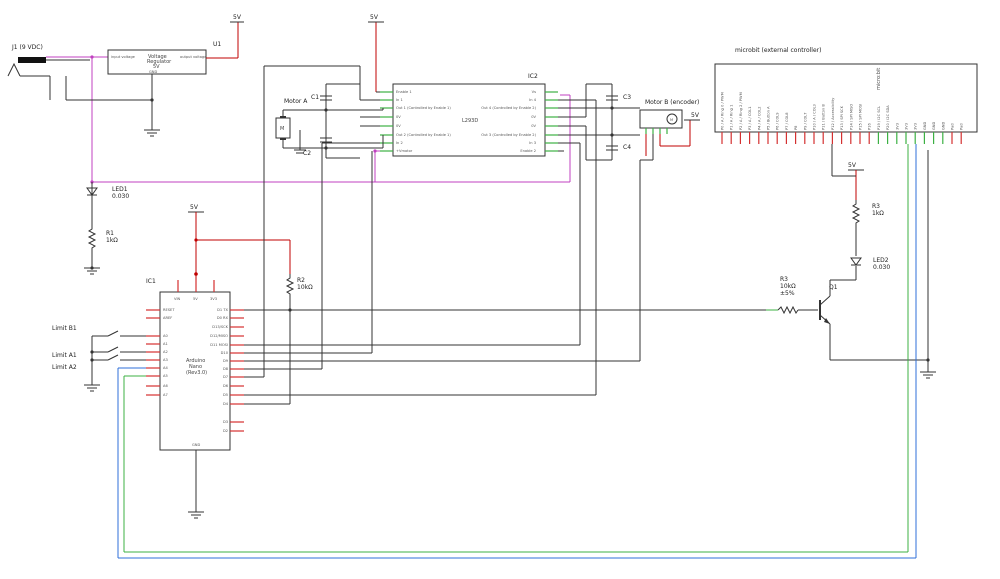  Describe the element at coordinates (110, 233) in the screenshot. I see `r1-label: R1` at that location.